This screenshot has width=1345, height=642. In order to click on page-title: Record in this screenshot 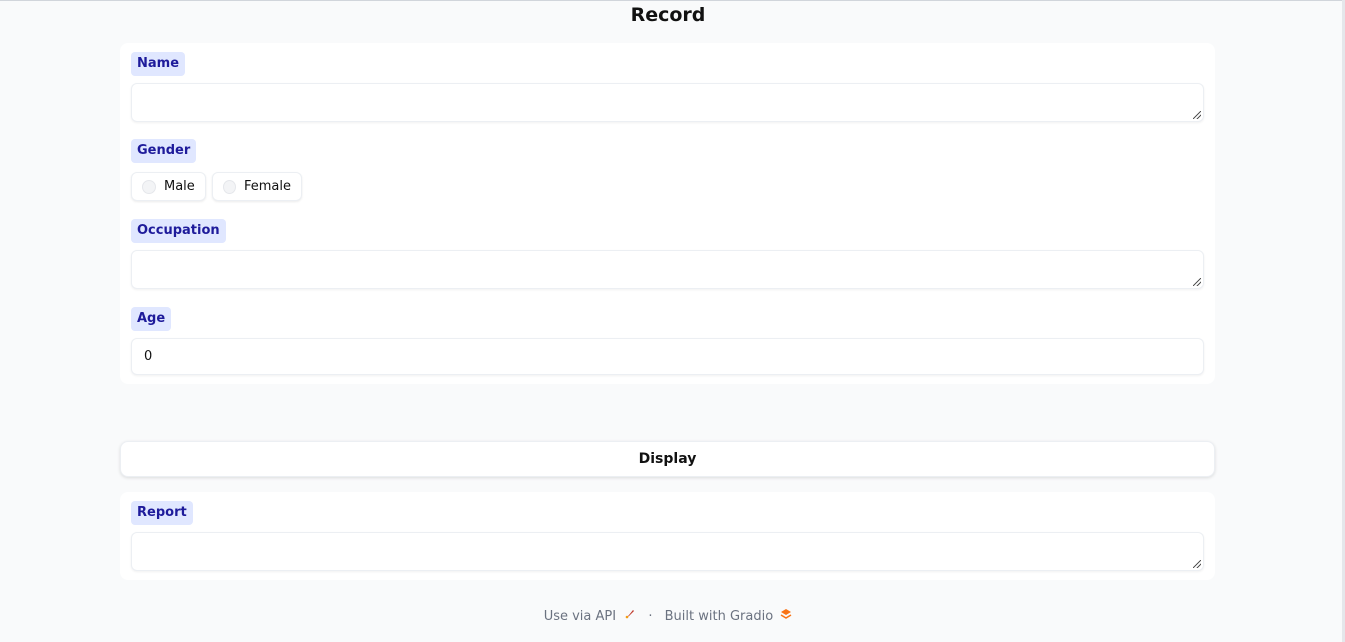, I will do `click(668, 15)`.